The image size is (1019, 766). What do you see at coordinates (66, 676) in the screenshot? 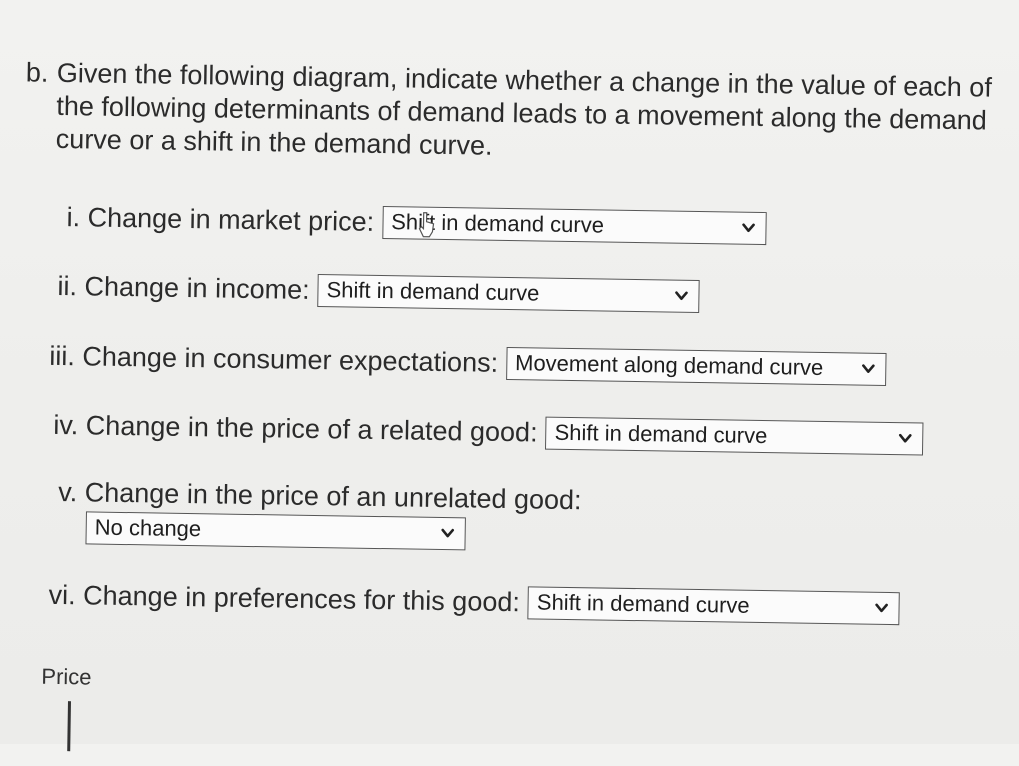
I see `price-axis-label: Price` at bounding box center [66, 676].